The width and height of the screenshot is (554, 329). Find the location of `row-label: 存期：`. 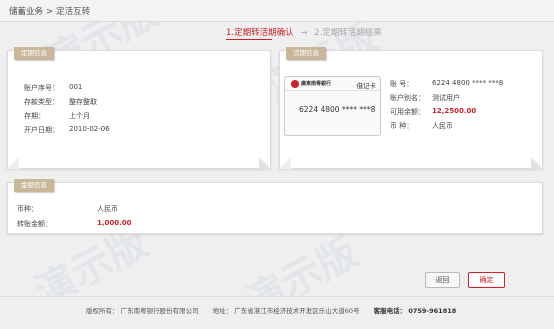

row-label: 存期： is located at coordinates (34, 116).